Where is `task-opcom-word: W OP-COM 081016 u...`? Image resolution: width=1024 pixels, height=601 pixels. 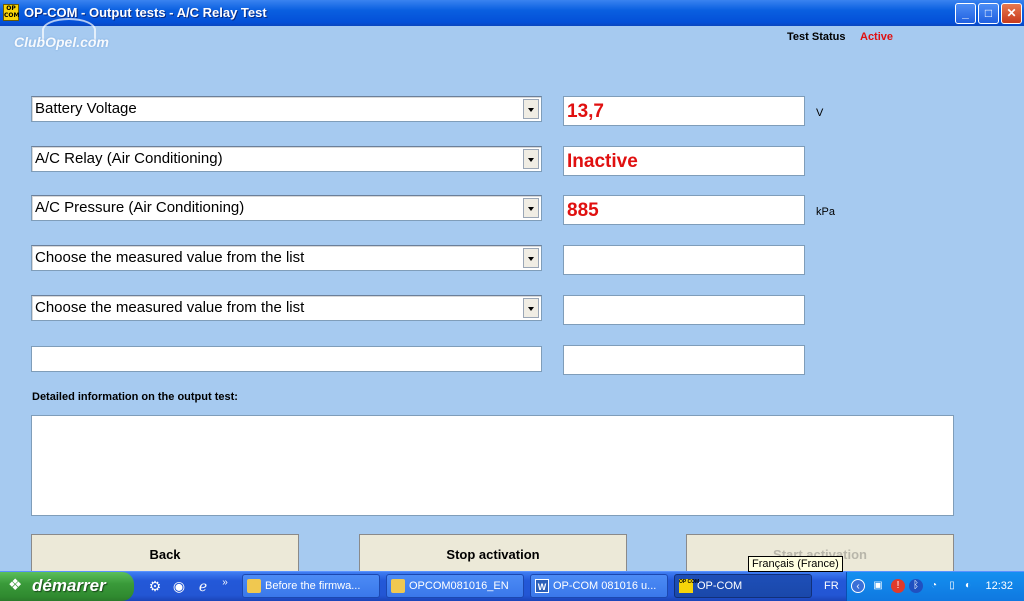
task-opcom-word: W OP-COM 081016 u... is located at coordinates (599, 586).